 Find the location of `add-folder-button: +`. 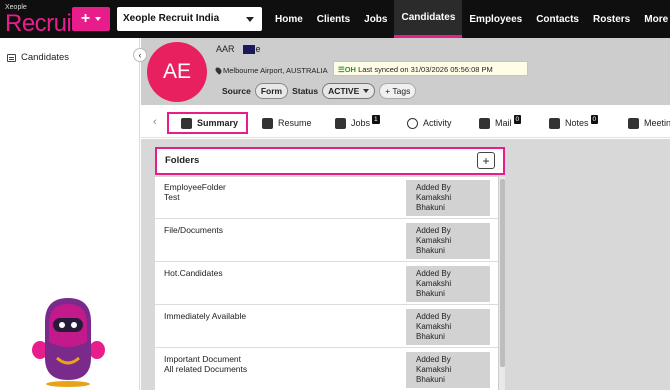

add-folder-button: + is located at coordinates (486, 160).